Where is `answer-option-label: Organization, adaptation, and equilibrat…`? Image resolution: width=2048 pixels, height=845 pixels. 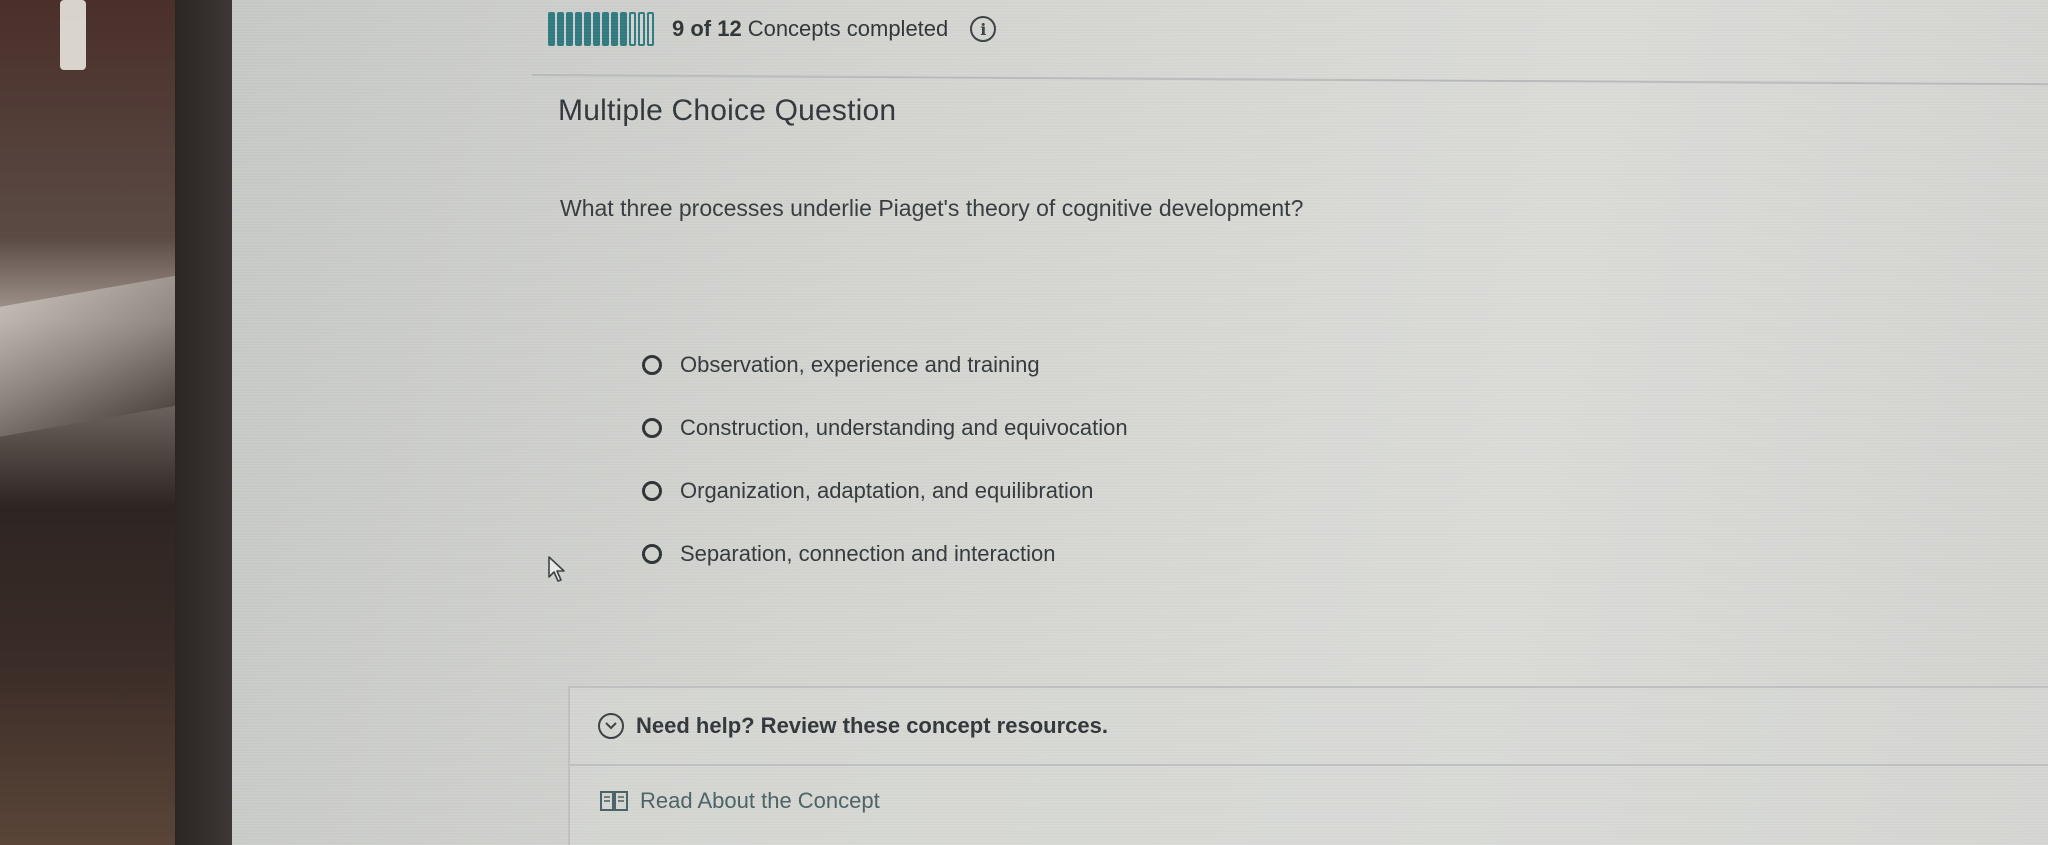 answer-option-label: Organization, adaptation, and equilibrat… is located at coordinates (887, 490).